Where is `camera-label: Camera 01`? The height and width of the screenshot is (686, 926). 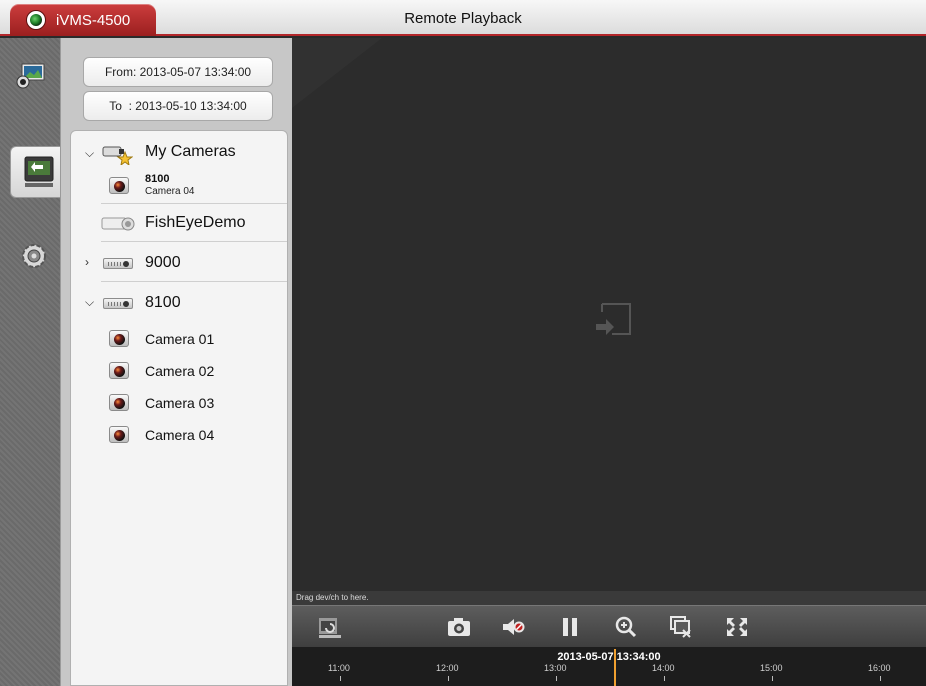
camera-label: Camera 01 is located at coordinates (180, 339).